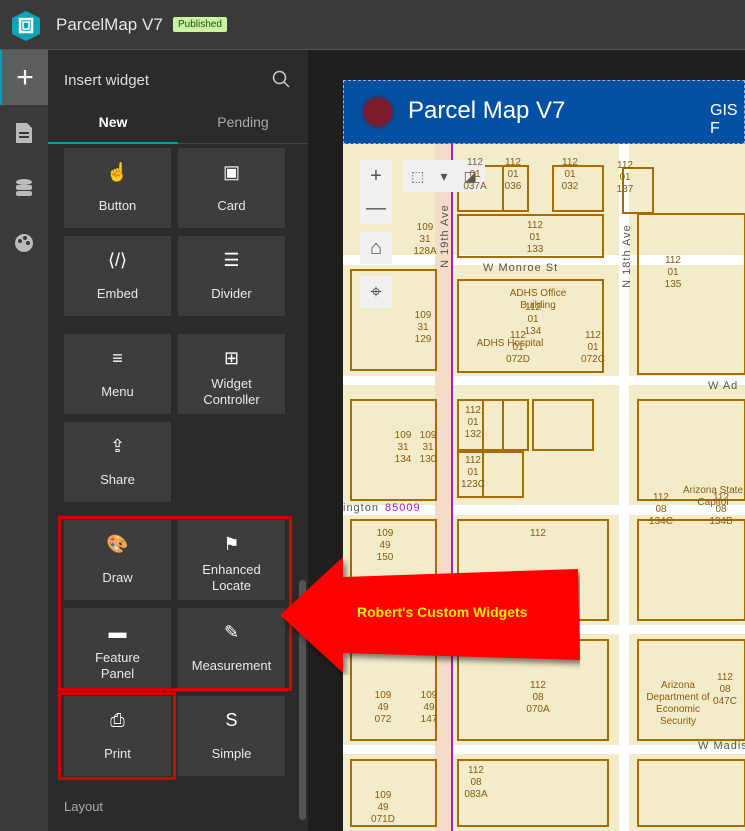 The image size is (745, 831). Describe the element at coordinates (376, 248) in the screenshot. I see `home-button: ⌂` at that location.